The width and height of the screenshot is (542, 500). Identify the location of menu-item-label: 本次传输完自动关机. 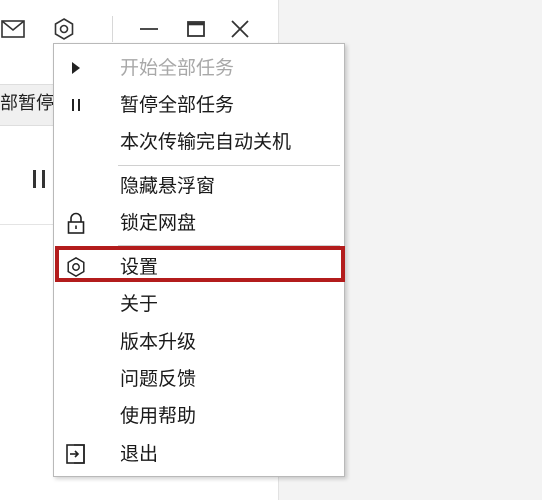
(206, 142).